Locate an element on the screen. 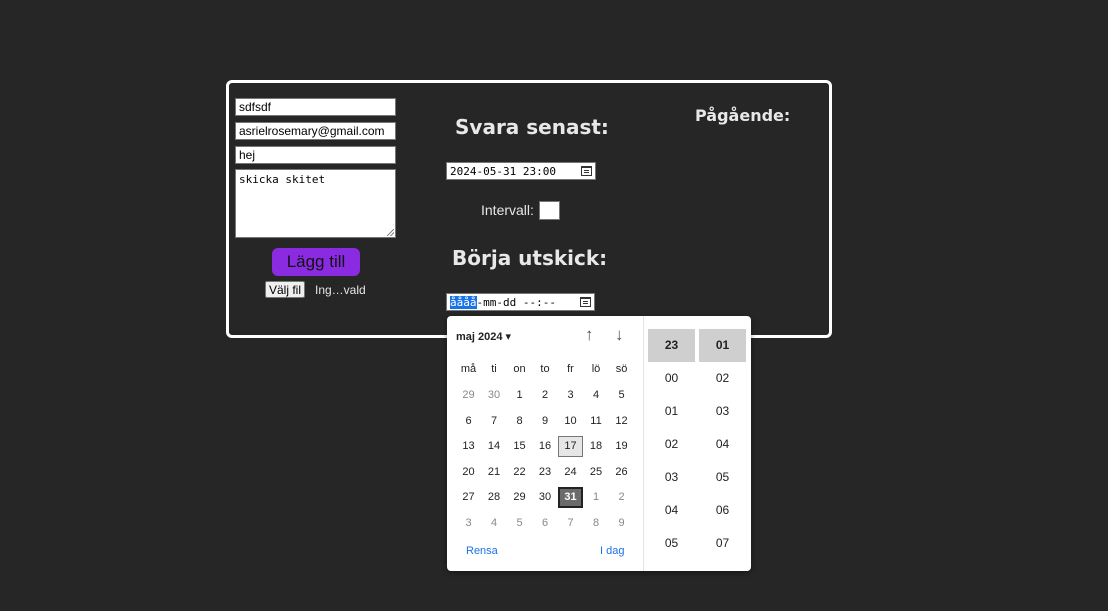  remaining-segments: -mm-dd --:-- is located at coordinates (516, 302).